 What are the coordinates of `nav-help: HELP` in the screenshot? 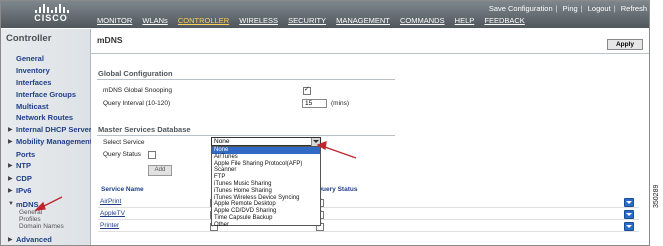 It's located at (465, 20).